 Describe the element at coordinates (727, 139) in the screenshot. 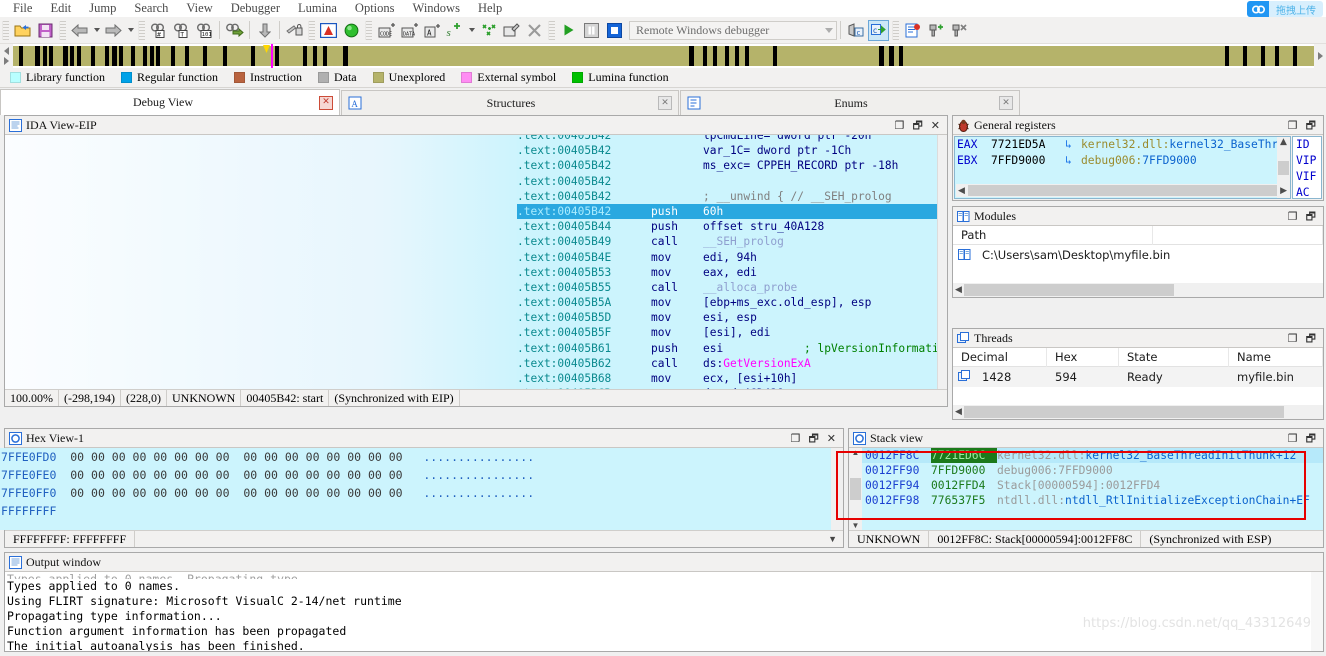

I see `disassembly-line: .text:00405B42 lpCmdLine= dword ptr -20h` at that location.